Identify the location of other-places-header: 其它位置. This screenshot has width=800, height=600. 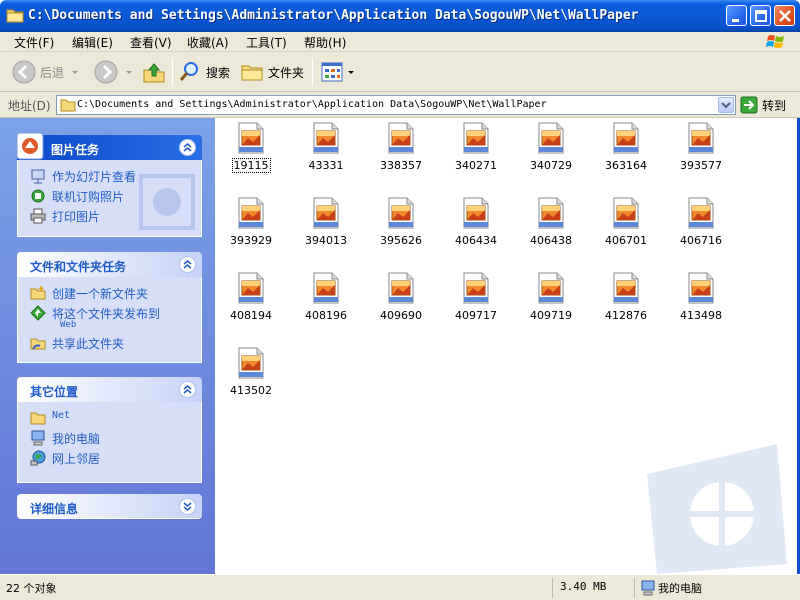
(109, 389).